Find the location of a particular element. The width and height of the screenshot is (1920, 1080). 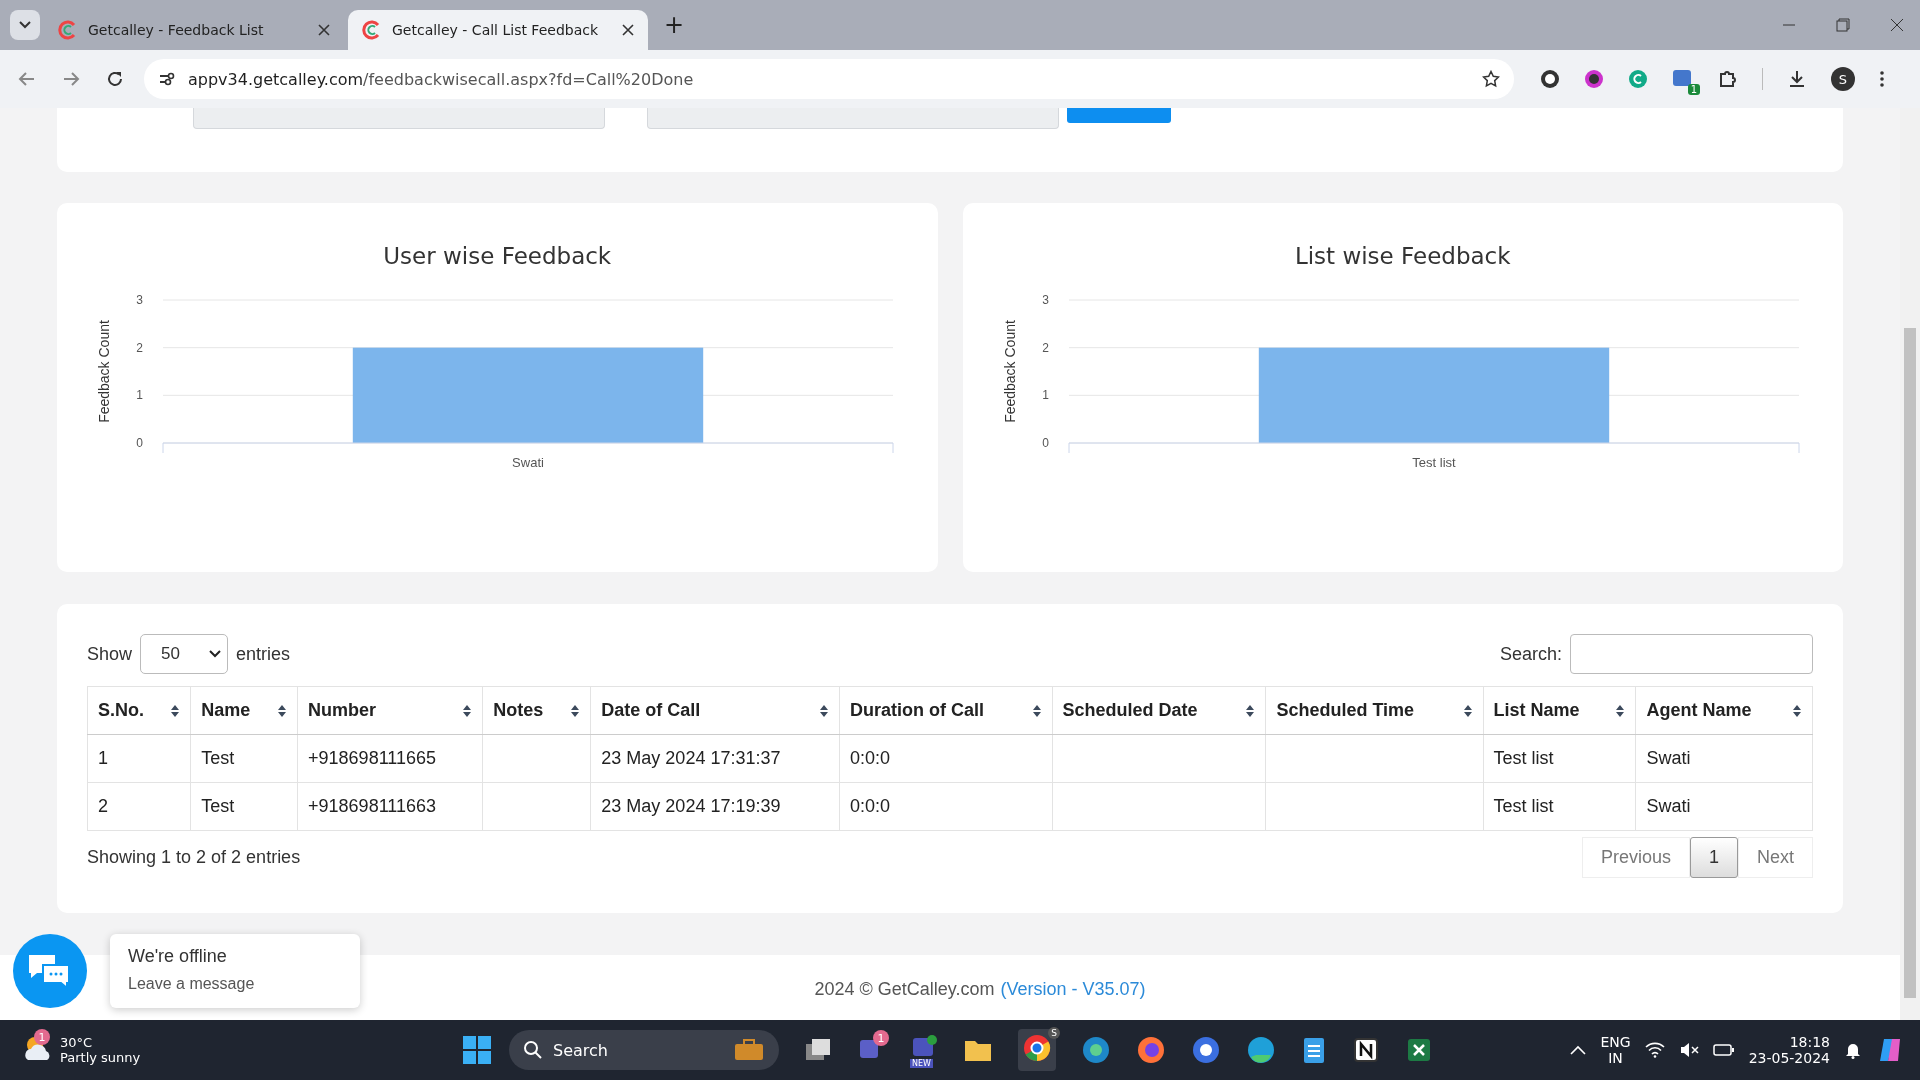

table-cell: +918698111665 is located at coordinates (390, 758).